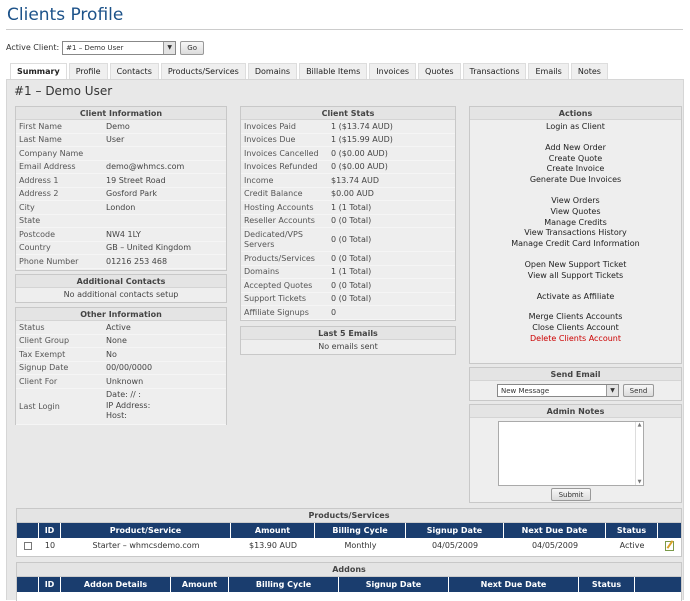 This screenshot has width=690, height=601. I want to click on tab-billable-items: Billable Items, so click(333, 71).